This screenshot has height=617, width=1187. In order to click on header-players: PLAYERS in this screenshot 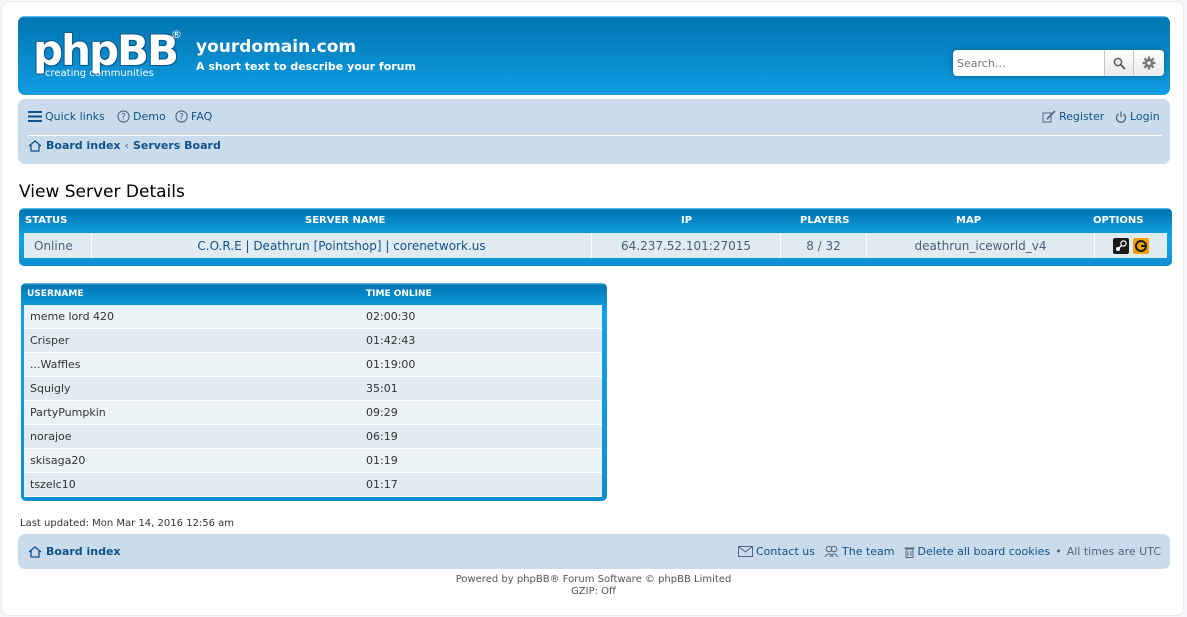, I will do `click(825, 220)`.